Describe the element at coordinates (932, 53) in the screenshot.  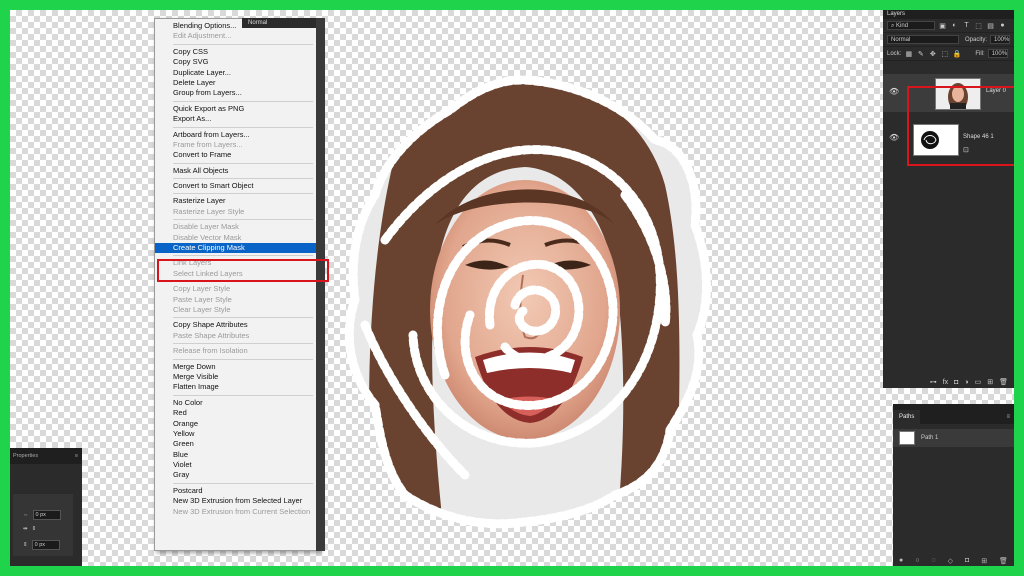
I see `lock-position-icon: ✥` at that location.